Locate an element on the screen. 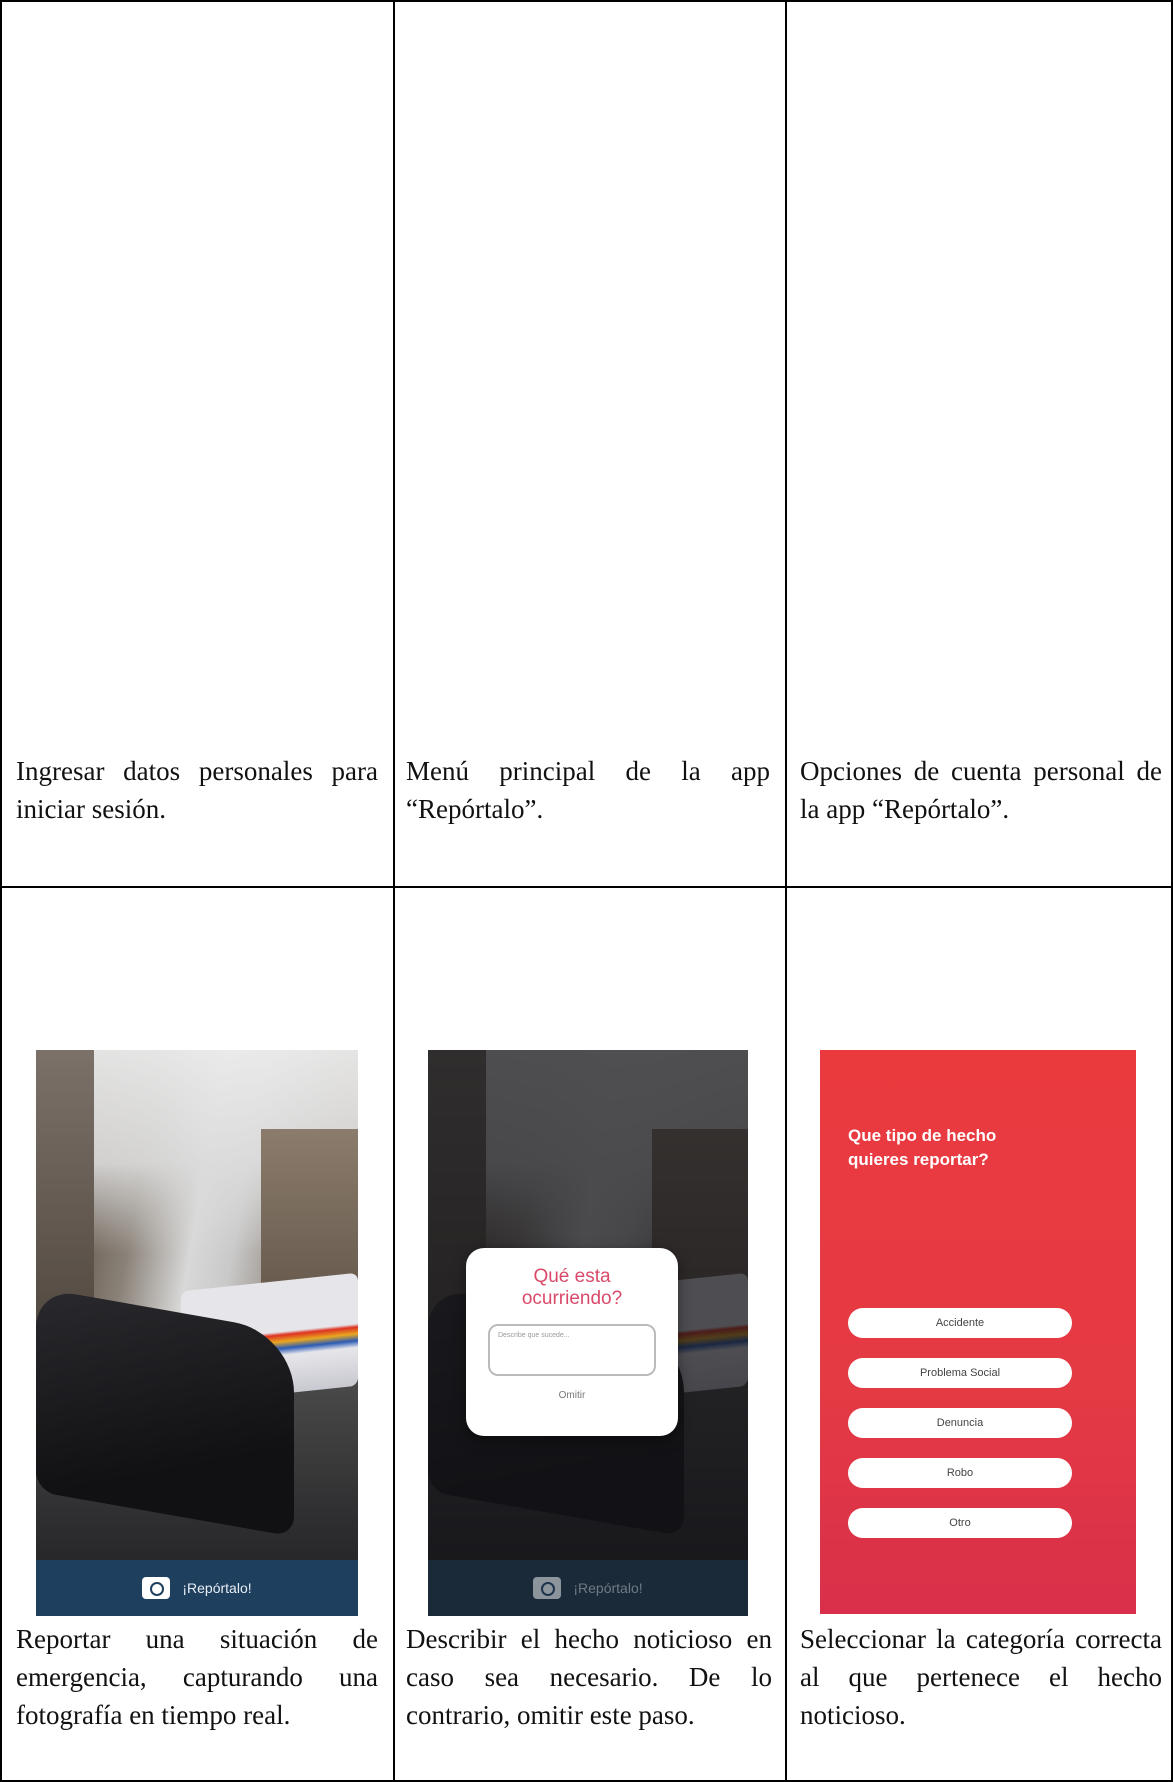 The image size is (1173, 1782). option-denuncia: Denuncia is located at coordinates (960, 1423).